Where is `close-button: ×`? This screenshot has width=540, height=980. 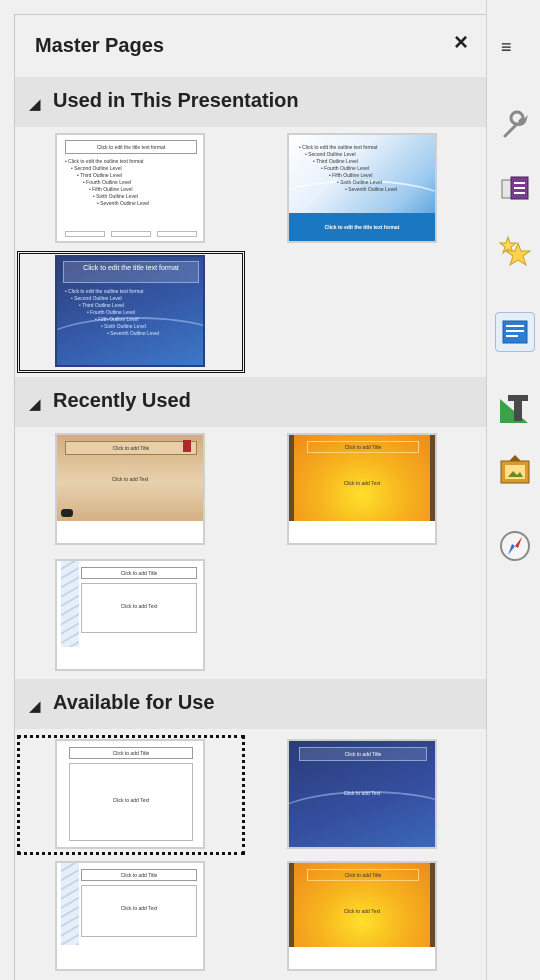 close-button: × is located at coordinates (461, 43).